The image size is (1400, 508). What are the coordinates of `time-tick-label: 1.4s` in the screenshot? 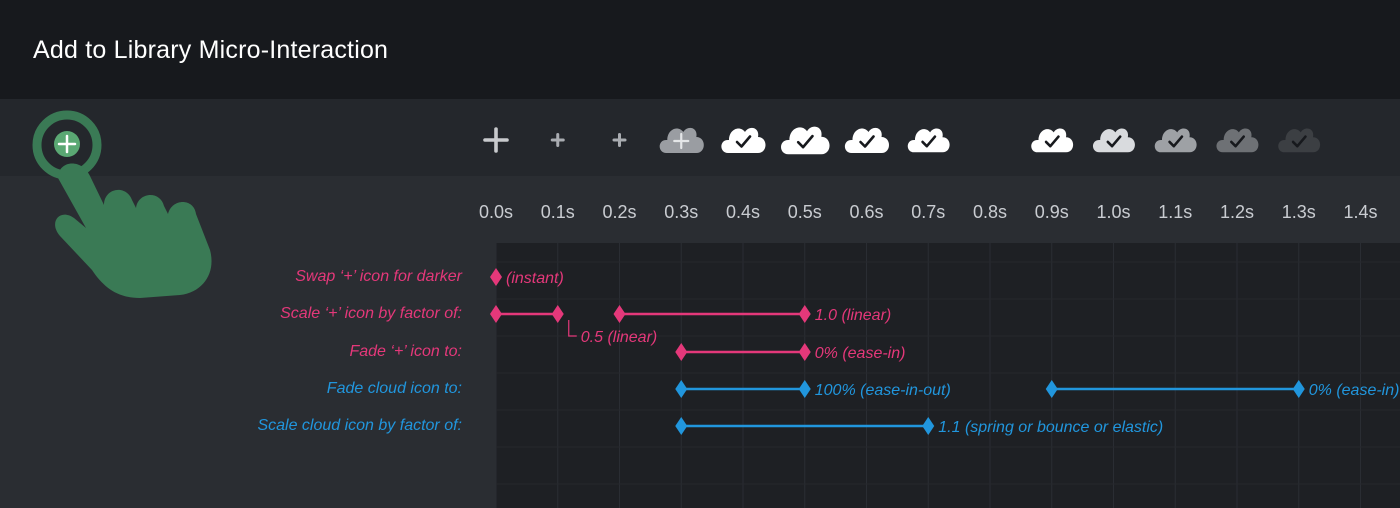 It's located at (1360, 212).